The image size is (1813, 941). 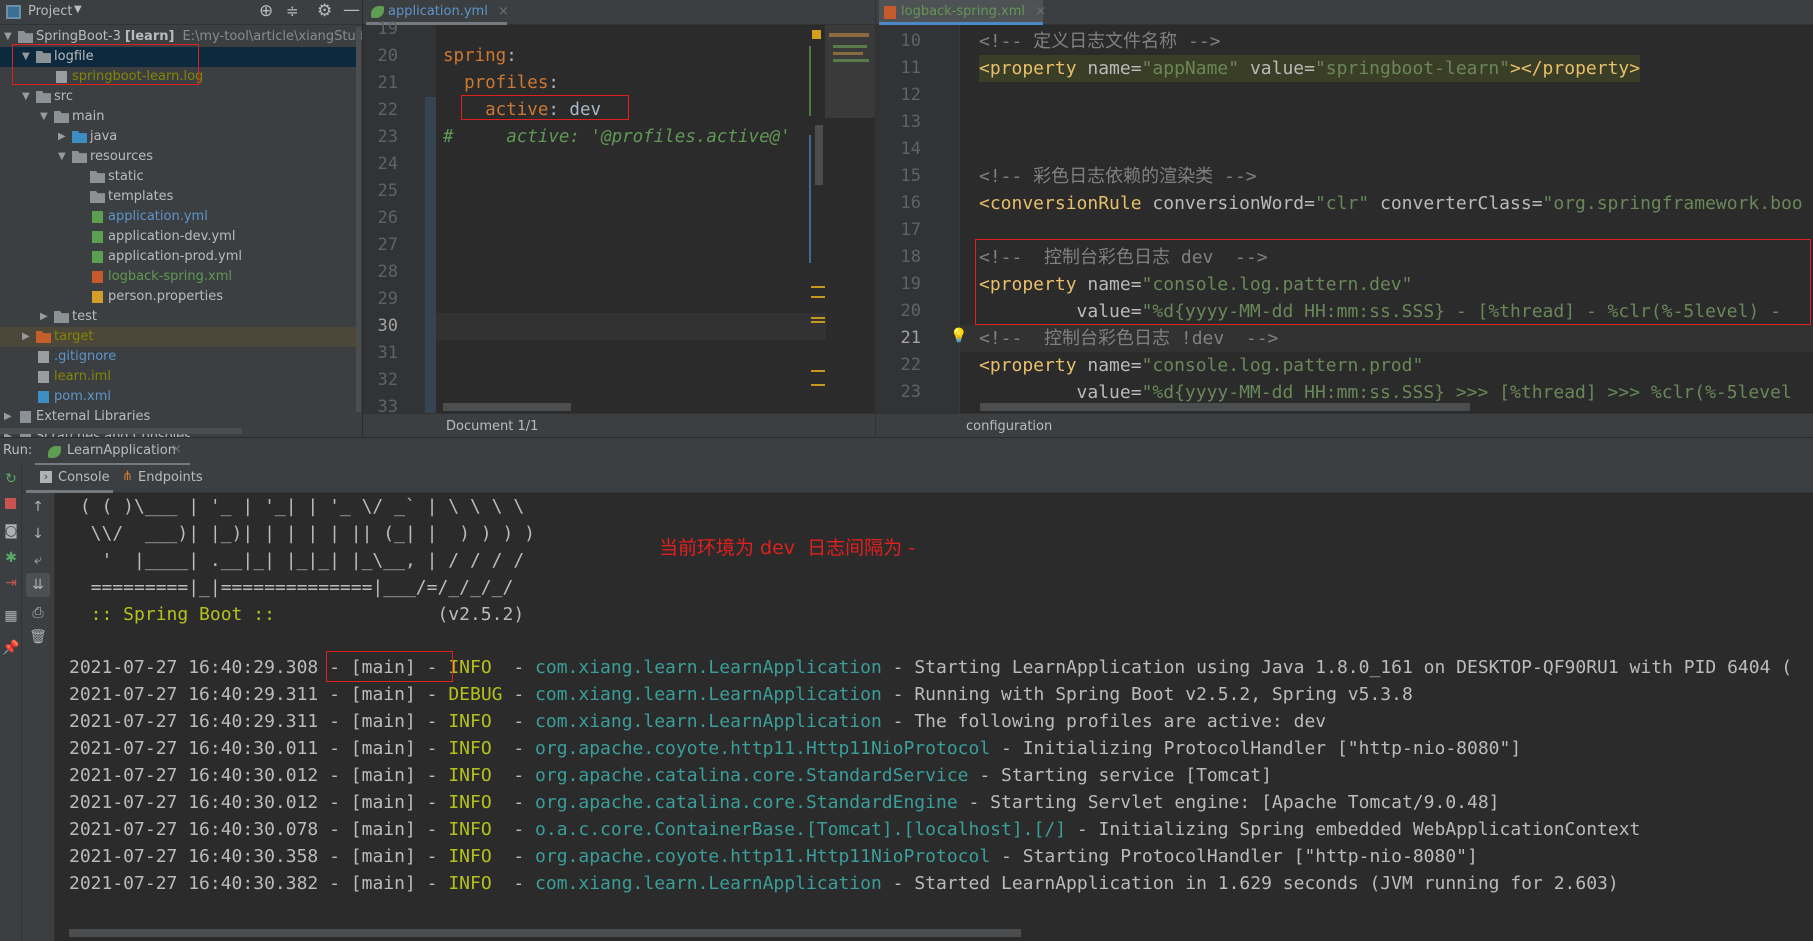 What do you see at coordinates (292, 11) in the screenshot?
I see `collapse-all-icon: ≑` at bounding box center [292, 11].